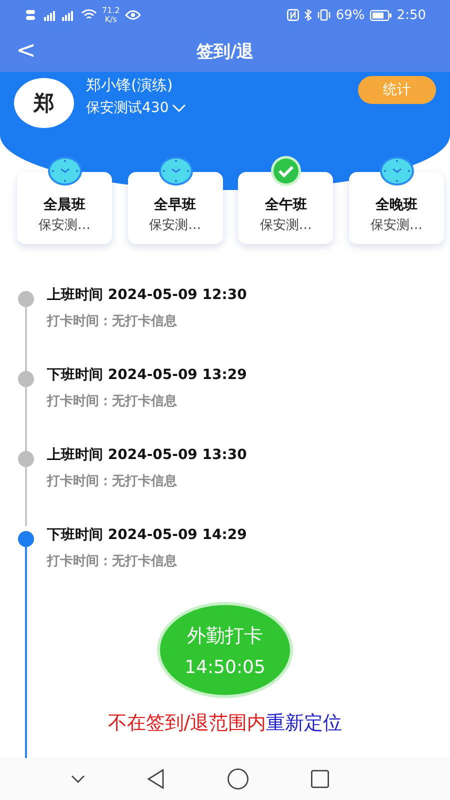 The width and height of the screenshot is (450, 800). I want to click on battery-percent: 69%, so click(350, 15).